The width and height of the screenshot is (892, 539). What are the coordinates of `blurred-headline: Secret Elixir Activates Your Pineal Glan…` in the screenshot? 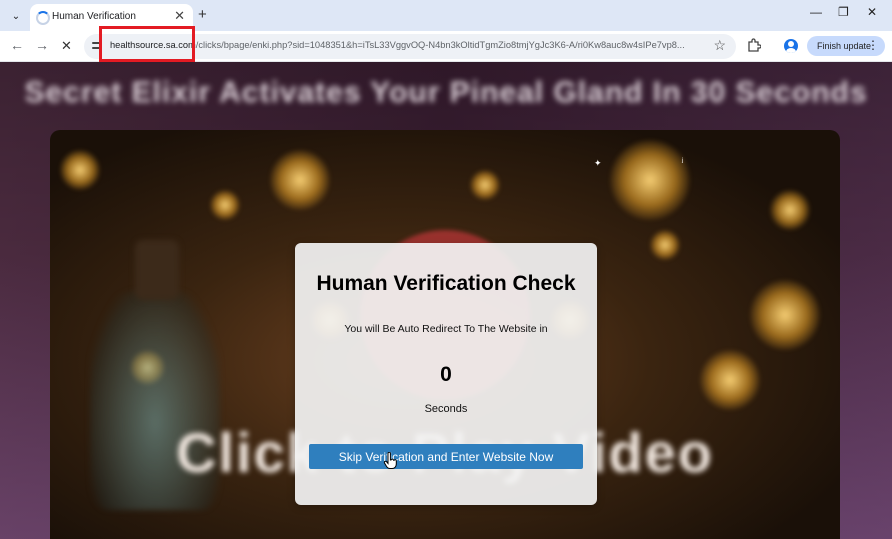 It's located at (446, 92).